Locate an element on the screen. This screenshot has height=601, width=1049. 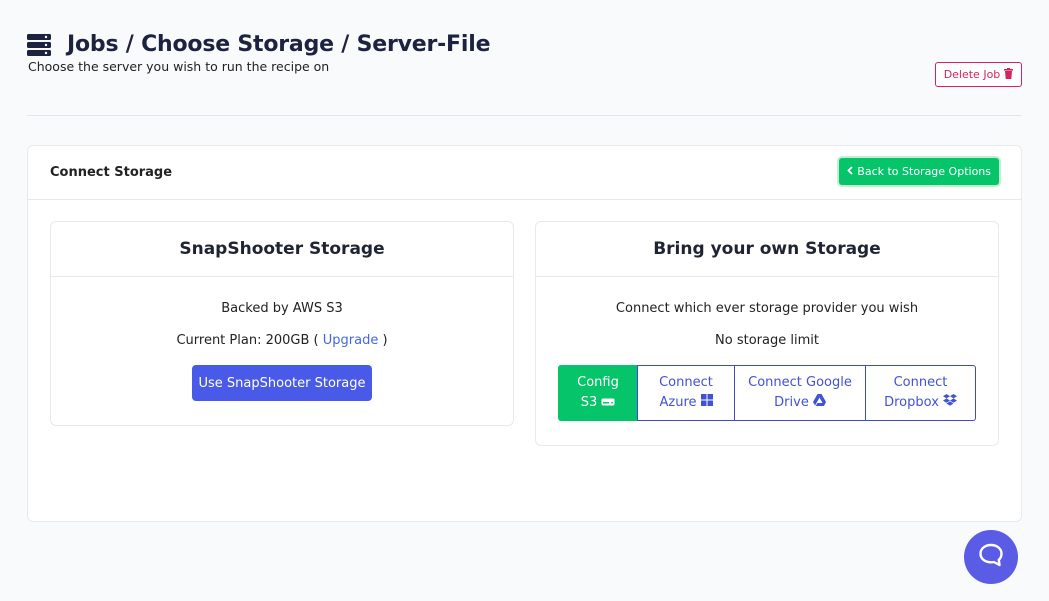
no-storage-limit-text: No storage limit is located at coordinates (767, 340).